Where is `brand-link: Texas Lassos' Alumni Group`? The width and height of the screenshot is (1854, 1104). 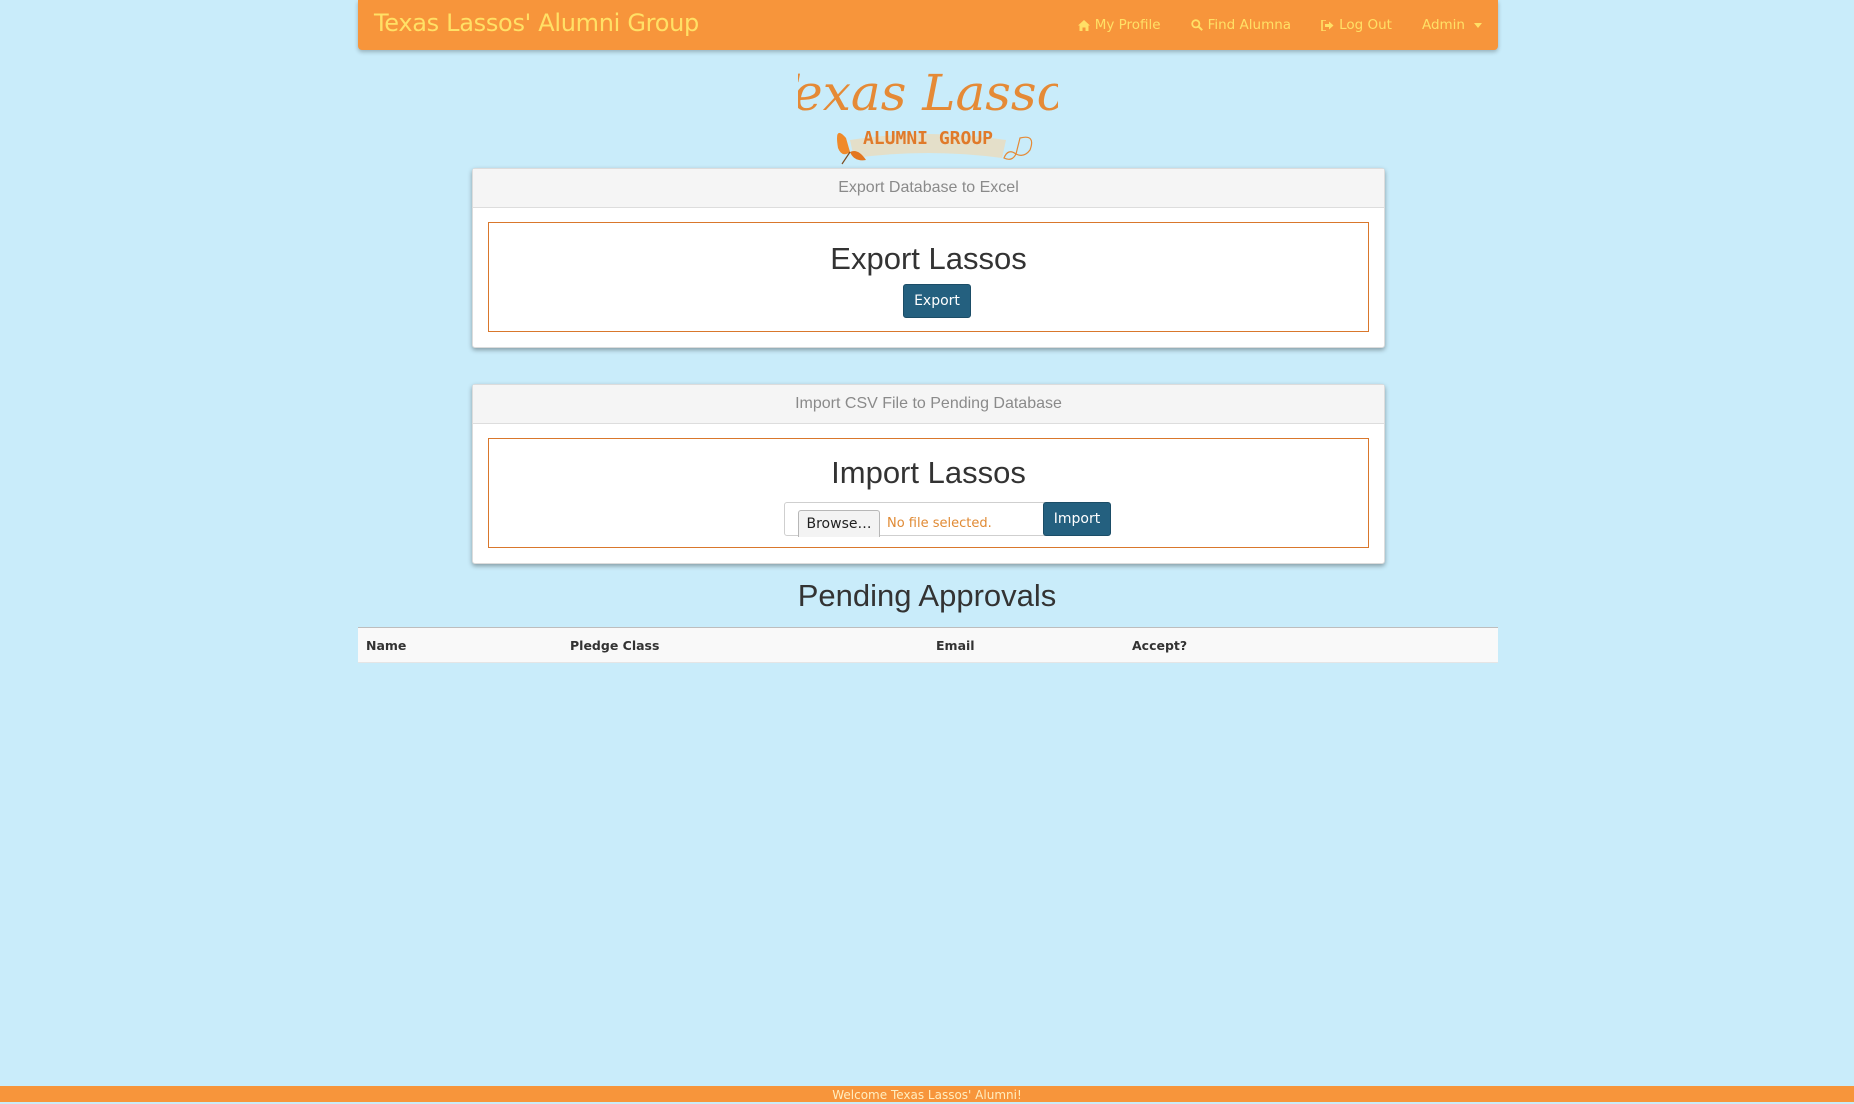 brand-link: Texas Lassos' Alumni Group is located at coordinates (536, 23).